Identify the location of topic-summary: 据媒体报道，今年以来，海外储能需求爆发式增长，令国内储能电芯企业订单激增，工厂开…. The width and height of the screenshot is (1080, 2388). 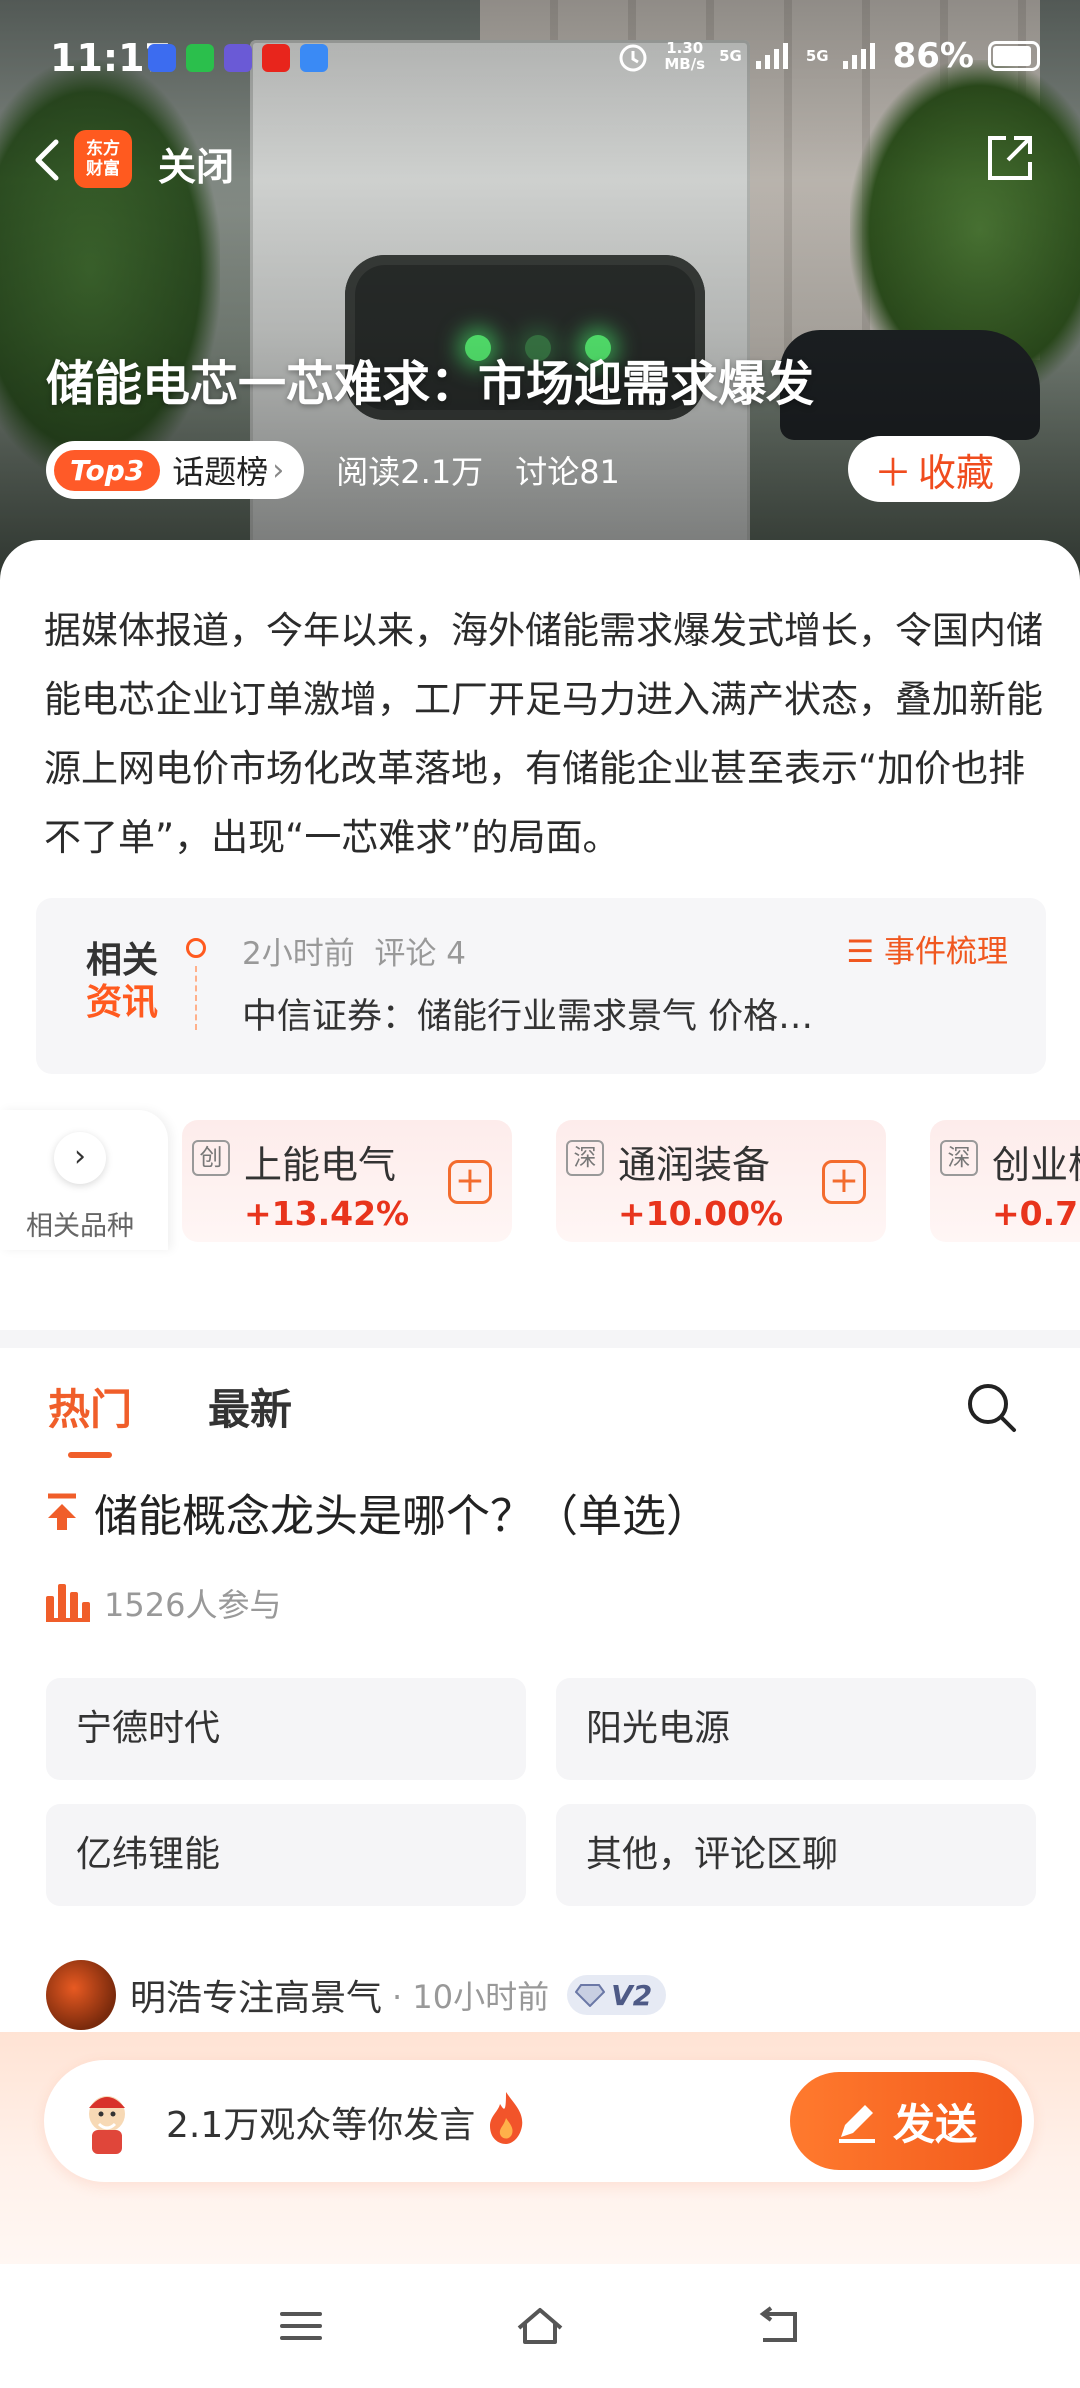
(543, 734).